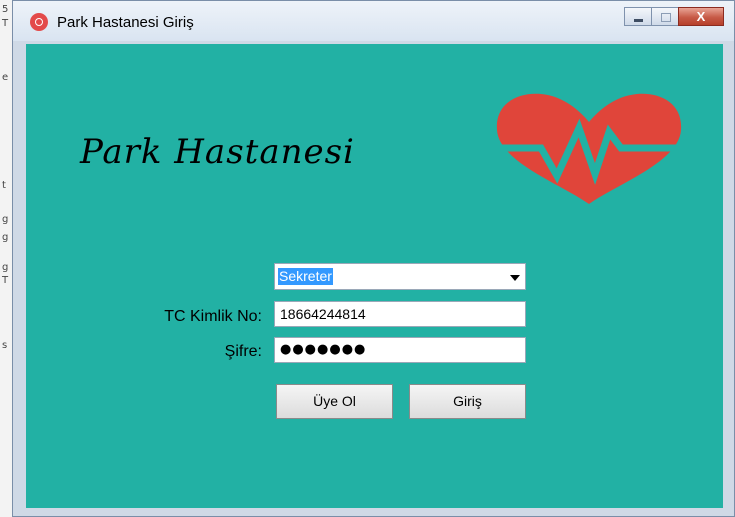  What do you see at coordinates (467, 401) in the screenshot?
I see `login-button: Giriş` at bounding box center [467, 401].